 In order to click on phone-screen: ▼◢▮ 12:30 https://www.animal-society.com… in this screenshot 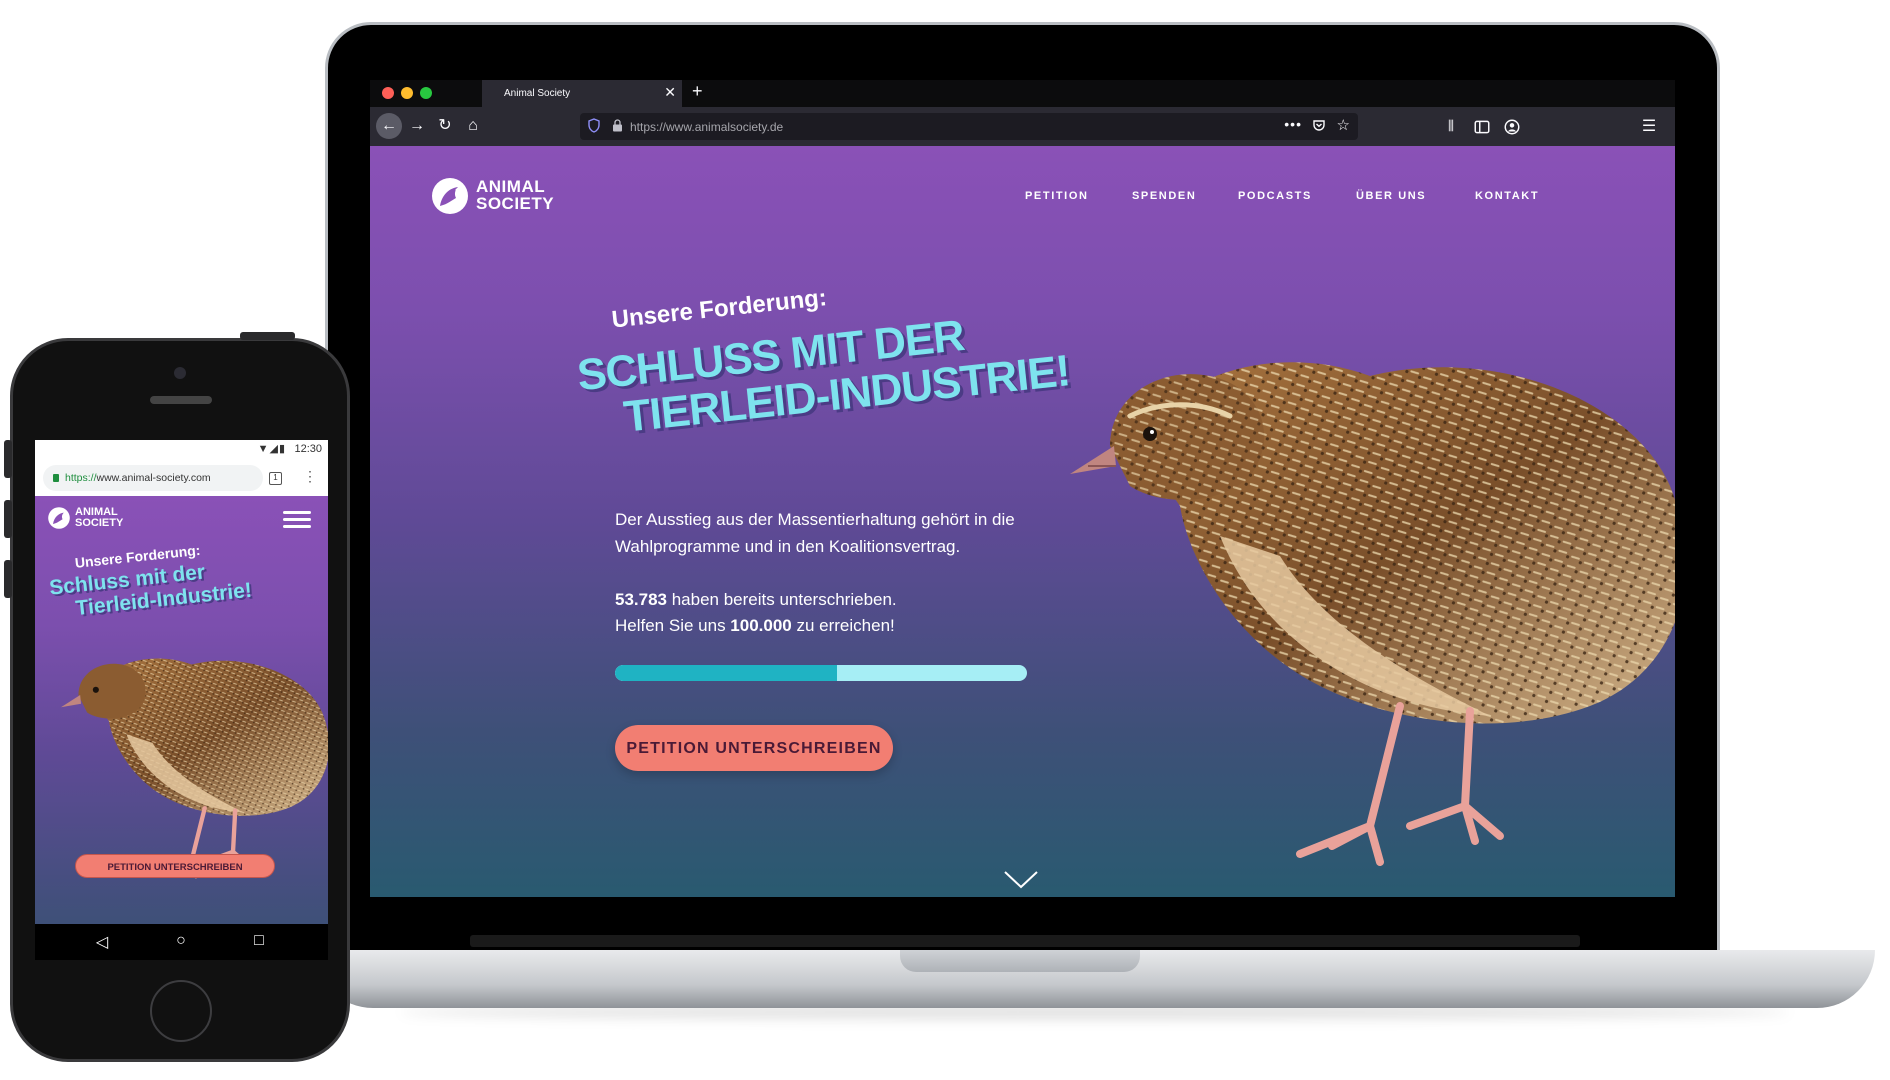, I will do `click(181, 700)`.